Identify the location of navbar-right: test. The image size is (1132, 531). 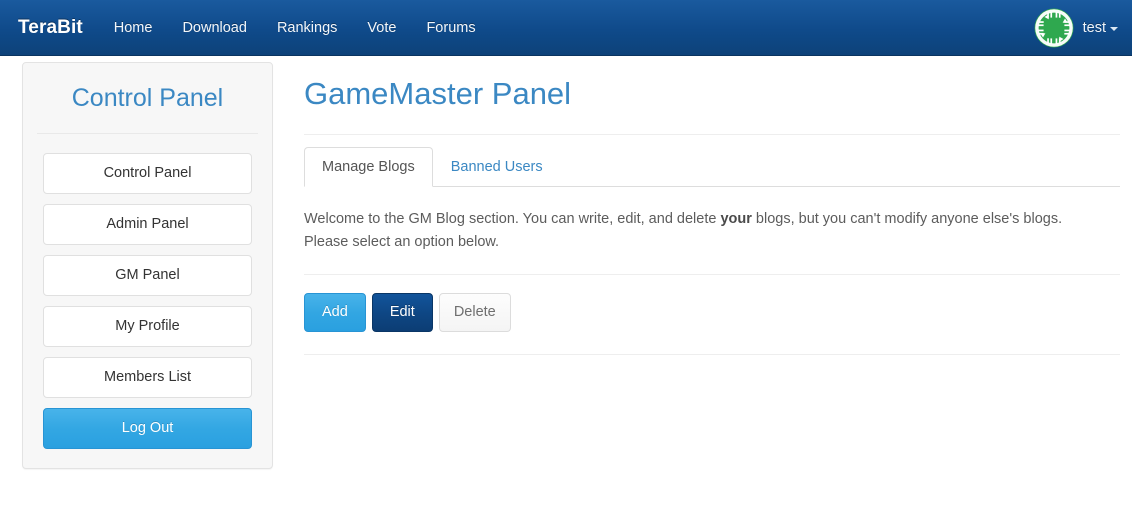
(1083, 28).